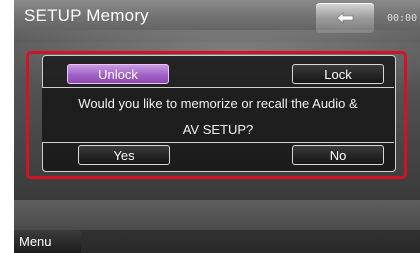 The width and height of the screenshot is (420, 253). Describe the element at coordinates (47, 241) in the screenshot. I see `menu-button: Menu` at that location.